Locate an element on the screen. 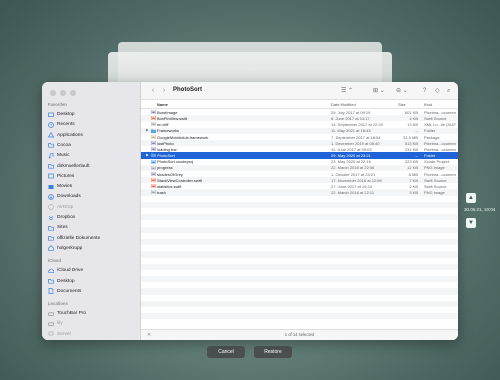  sidebar-item: Sites is located at coordinates (91, 227).